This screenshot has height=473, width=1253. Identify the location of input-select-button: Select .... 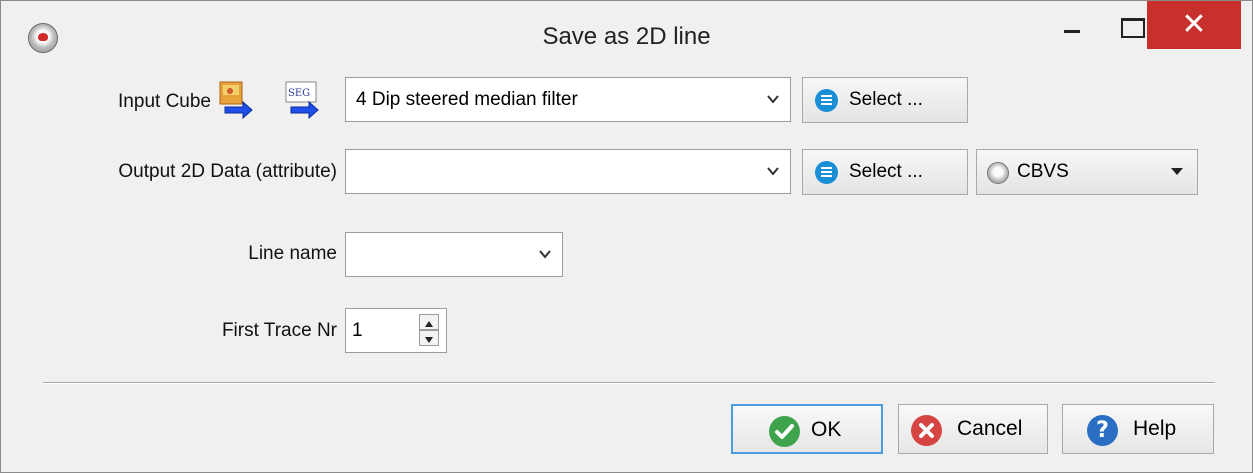
(885, 100).